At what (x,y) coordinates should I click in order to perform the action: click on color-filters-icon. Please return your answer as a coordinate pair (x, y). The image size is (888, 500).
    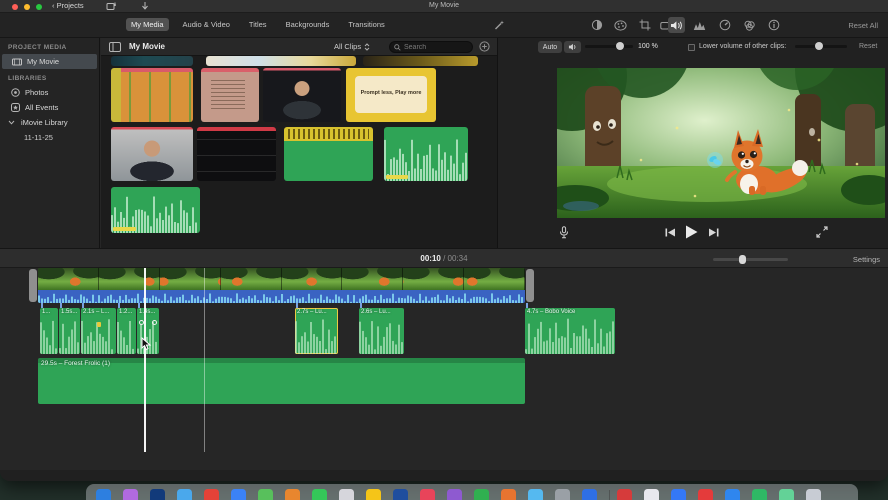
    Looking at the image, I should click on (749, 25).